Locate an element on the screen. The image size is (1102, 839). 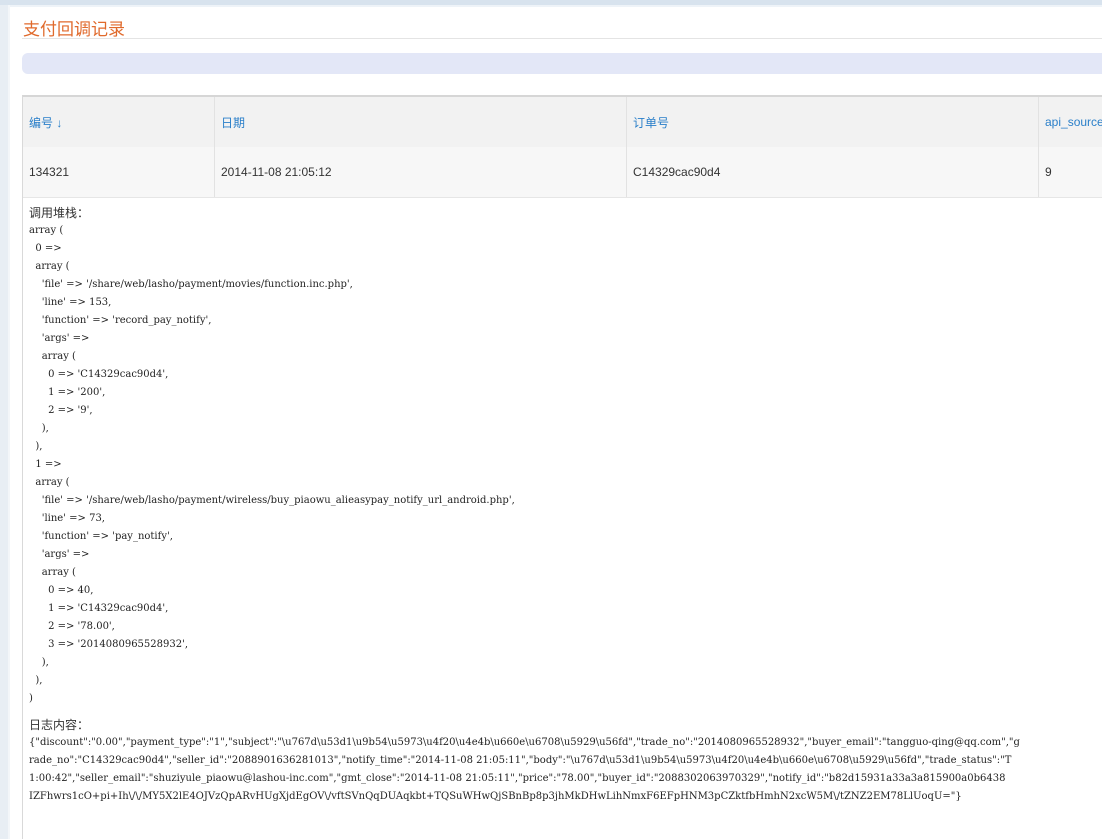
table-header-row: 编号 ↓ 日期 订单号 api_source is located at coordinates (562, 122).